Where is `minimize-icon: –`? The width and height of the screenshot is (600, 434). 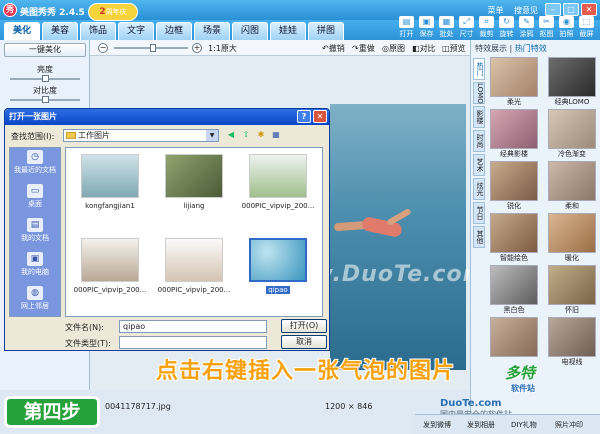 minimize-icon: – is located at coordinates (553, 9).